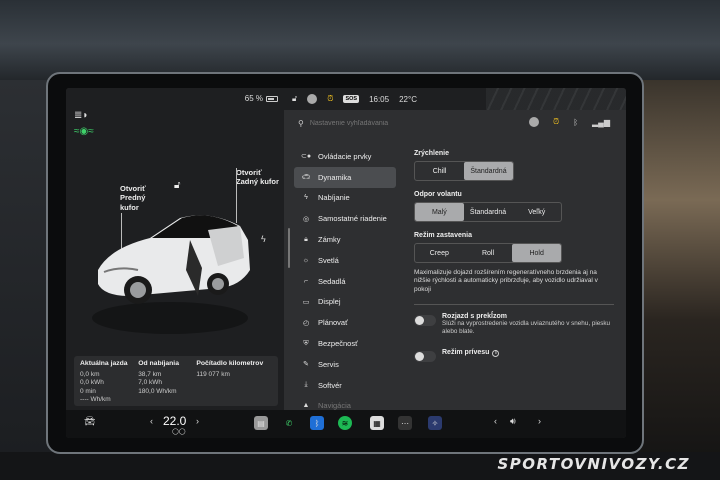 This screenshot has height=480, width=720. Describe the element at coordinates (306, 219) in the screenshot. I see `steering-wheel-icon: ◎` at that location.